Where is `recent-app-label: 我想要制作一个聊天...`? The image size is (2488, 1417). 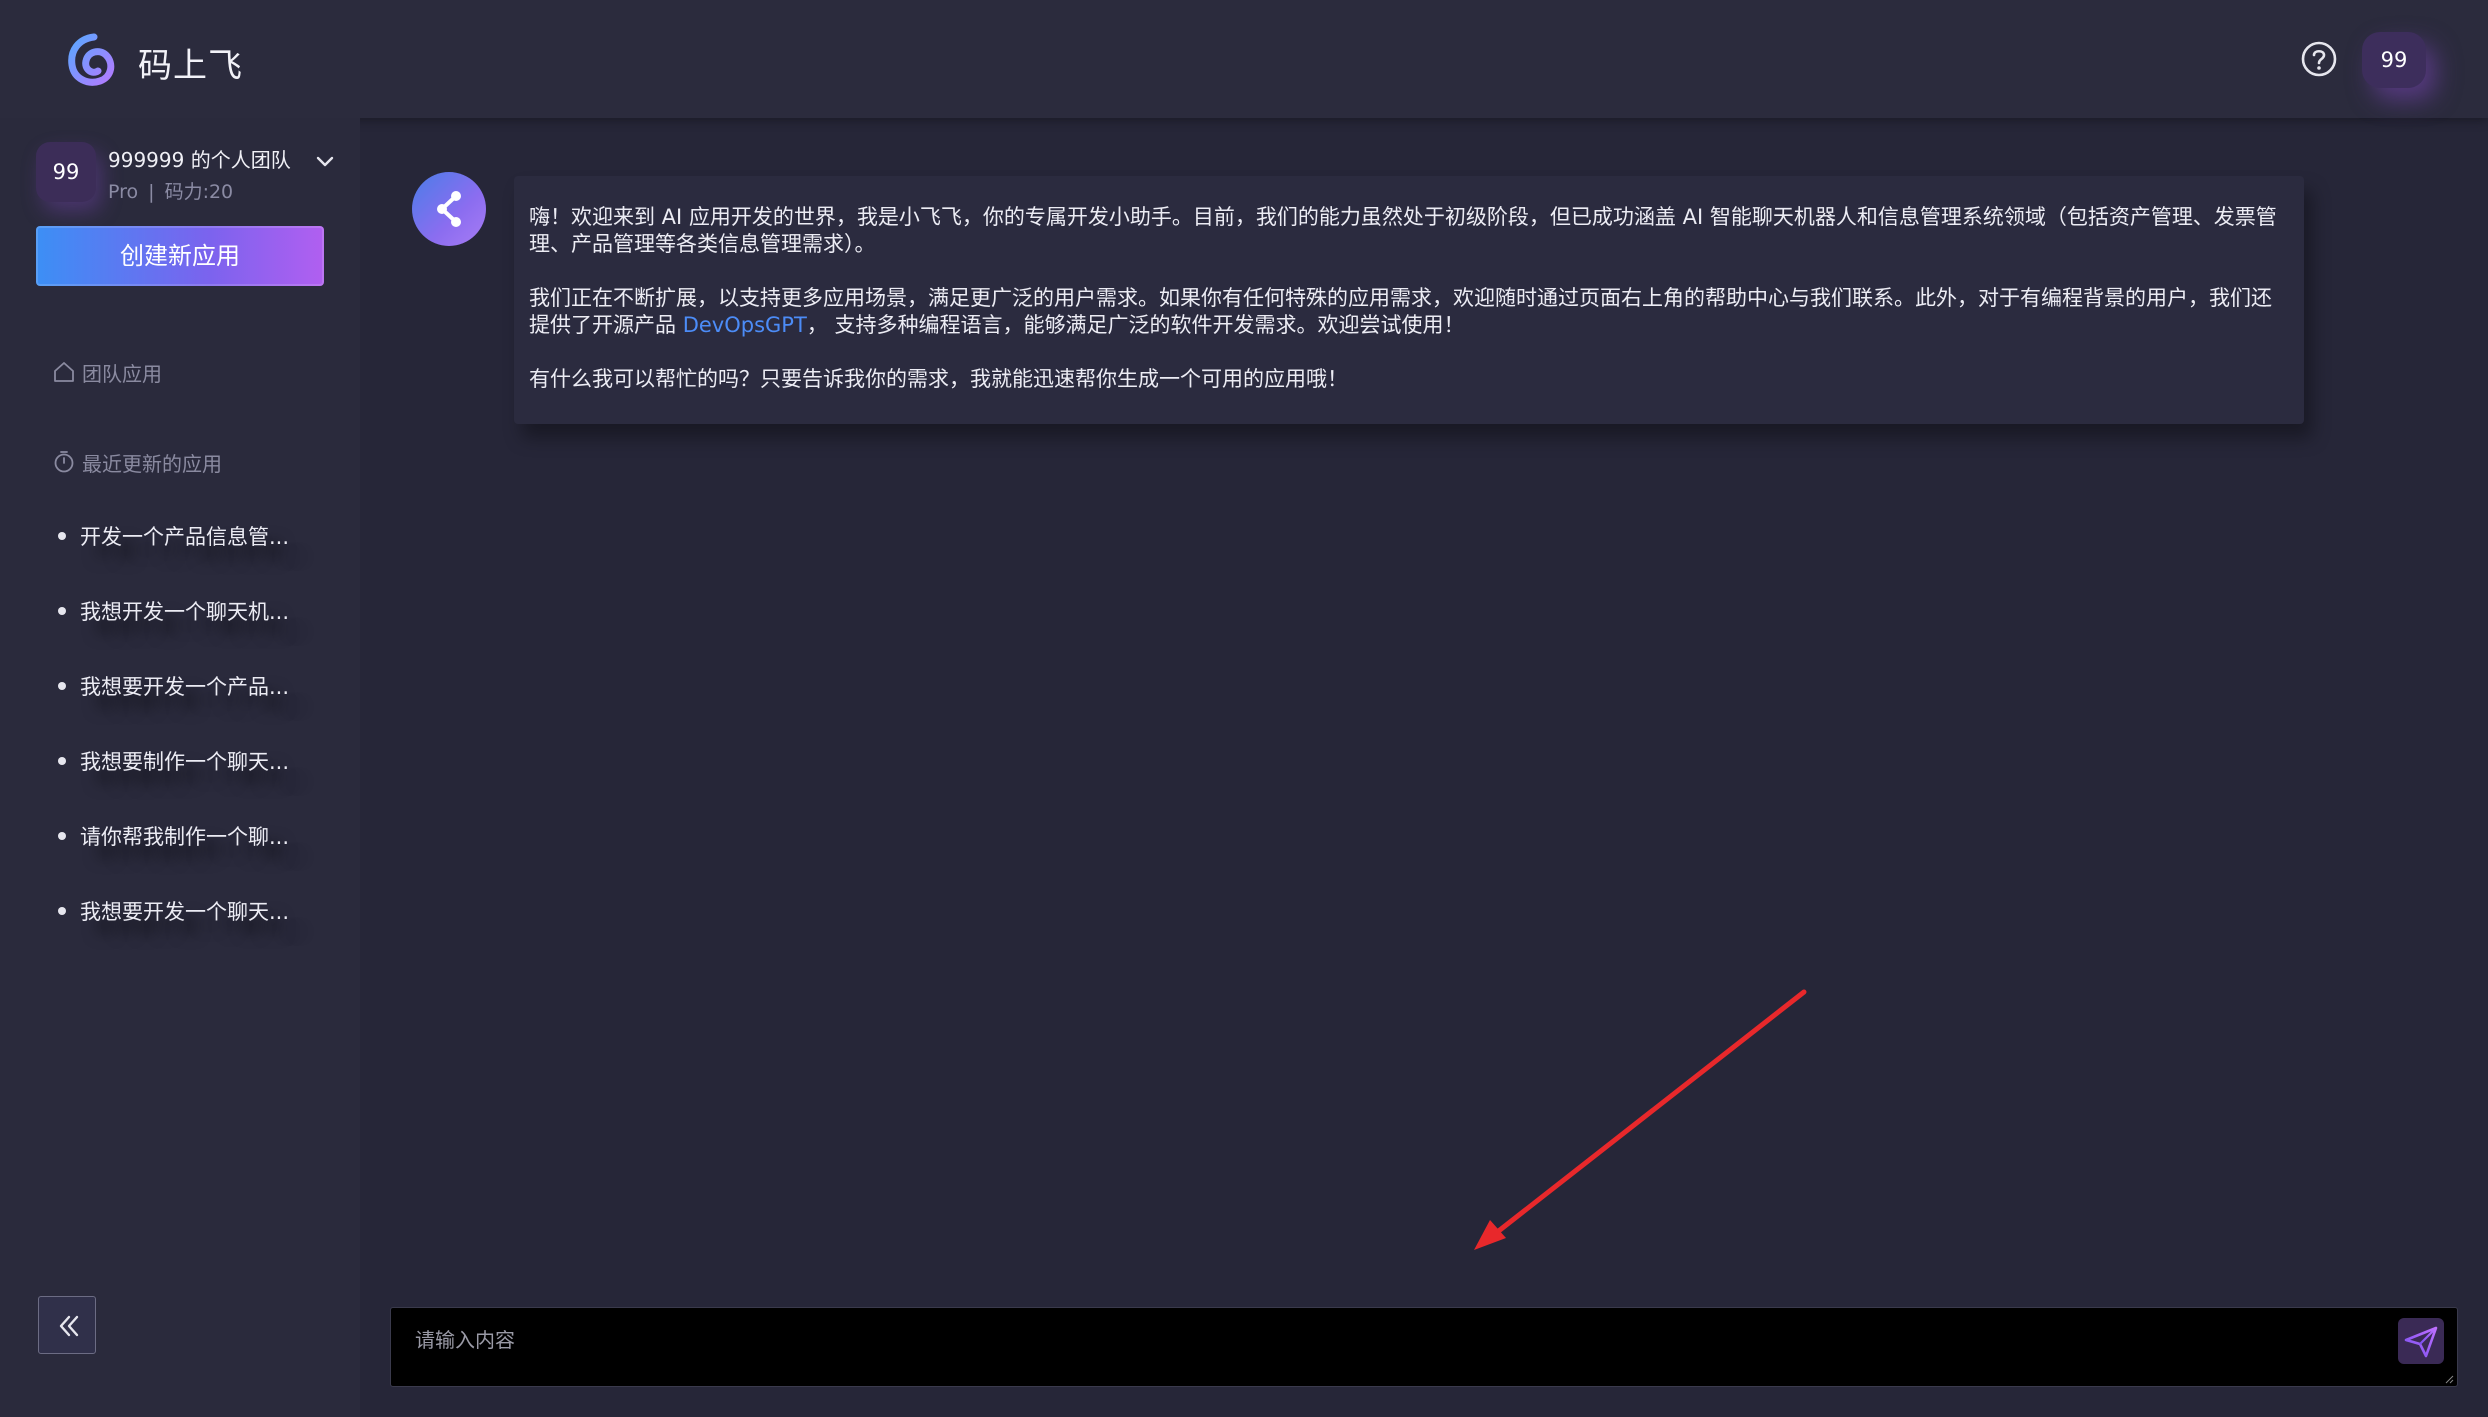 recent-app-label: 我想要制作一个聊天... is located at coordinates (185, 762).